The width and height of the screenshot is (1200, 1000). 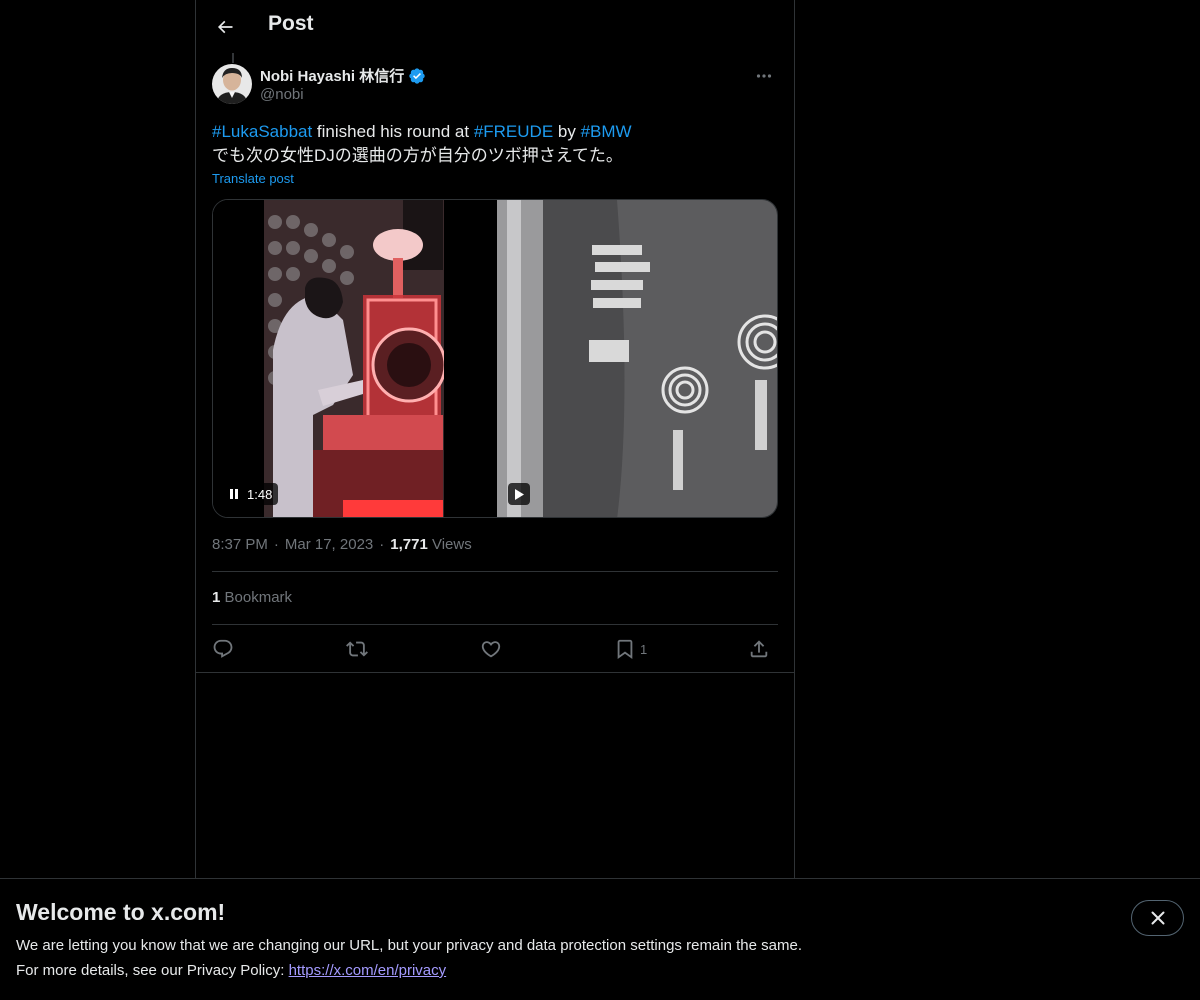 What do you see at coordinates (393, 131) in the screenshot?
I see `post-text-segment: finished his round at` at bounding box center [393, 131].